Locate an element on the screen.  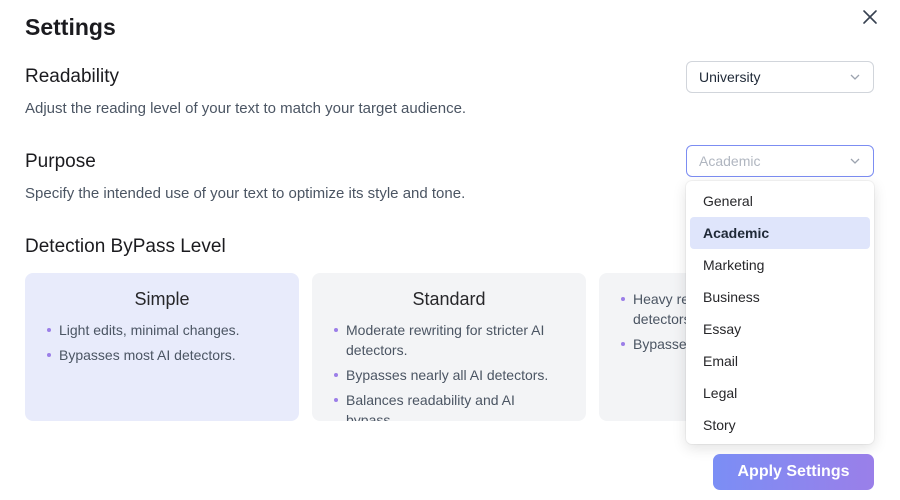
card-bullet: Balances readability and AI bypass. is located at coordinates (449, 405).